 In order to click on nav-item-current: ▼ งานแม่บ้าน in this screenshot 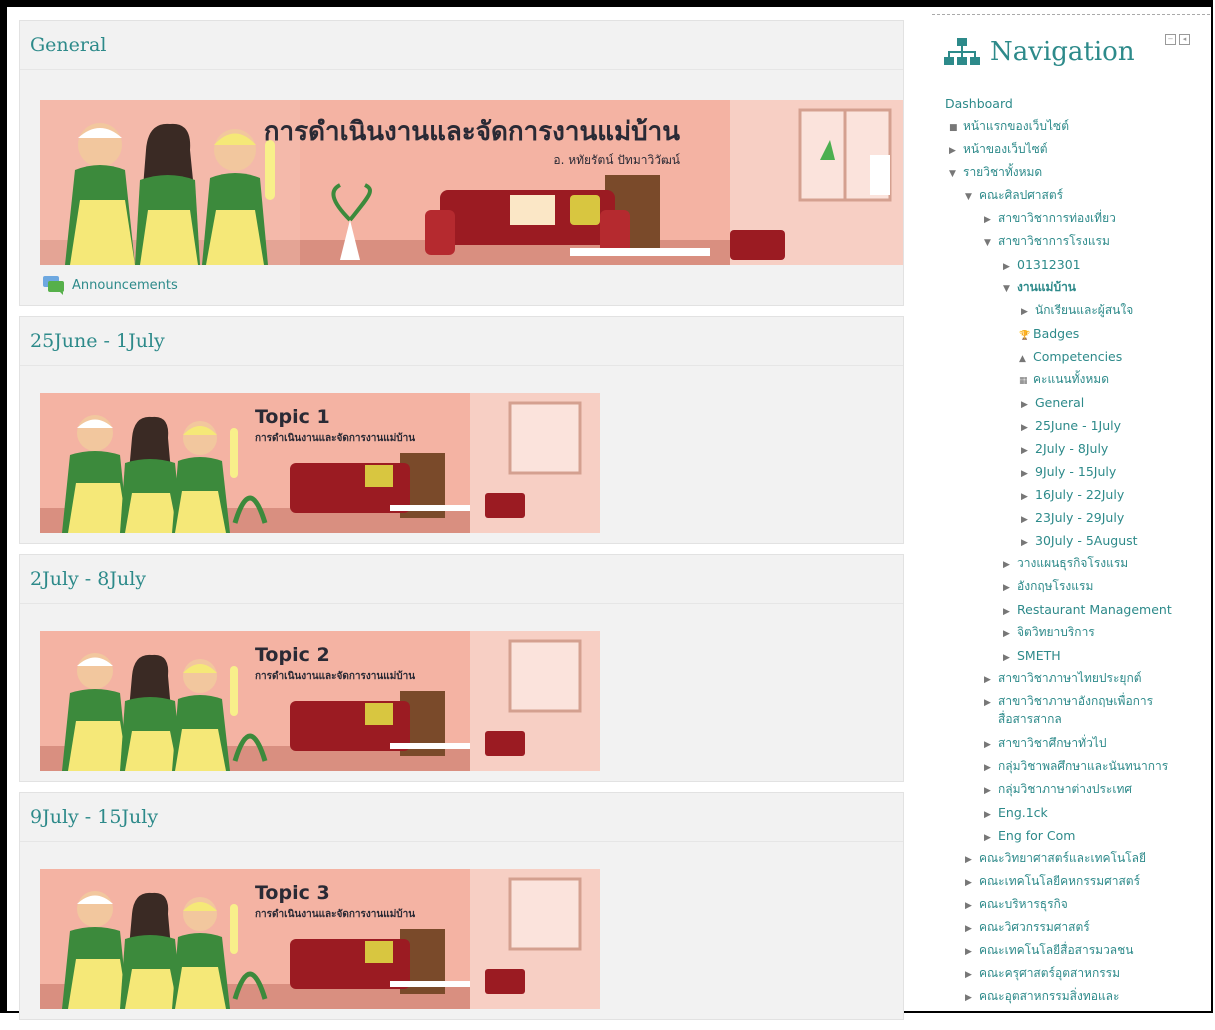, I will do `click(1039, 288)`.